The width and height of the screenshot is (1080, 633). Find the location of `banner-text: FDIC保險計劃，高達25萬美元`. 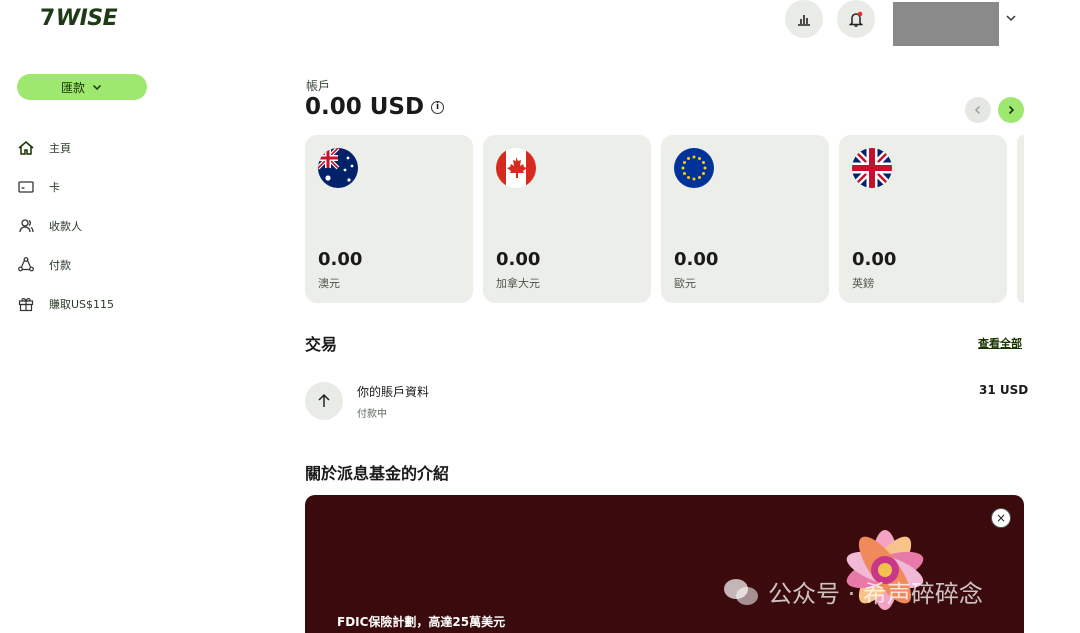

banner-text: FDIC保險計劃，高達25萬美元 is located at coordinates (421, 622).